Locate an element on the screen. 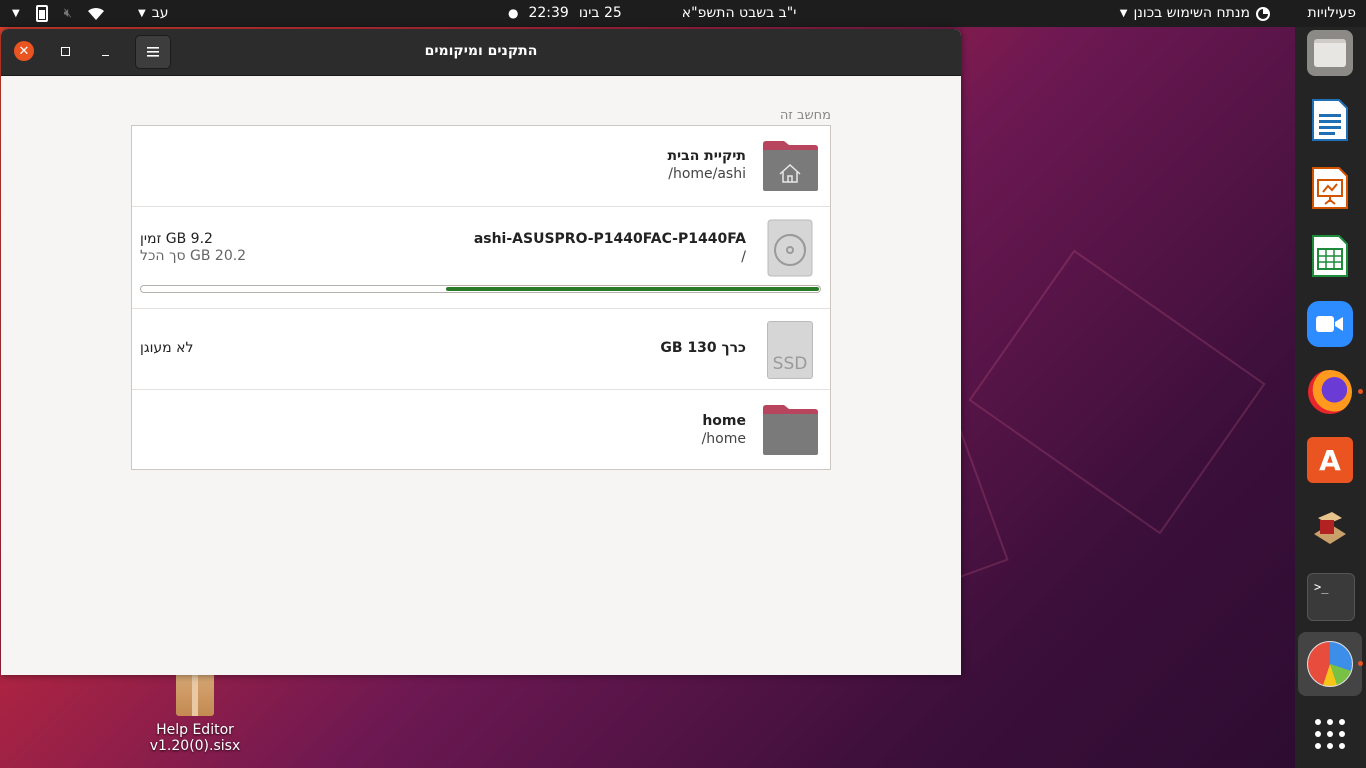 The image size is (1366, 768). libreoffice-writer-icon is located at coordinates (1330, 120).